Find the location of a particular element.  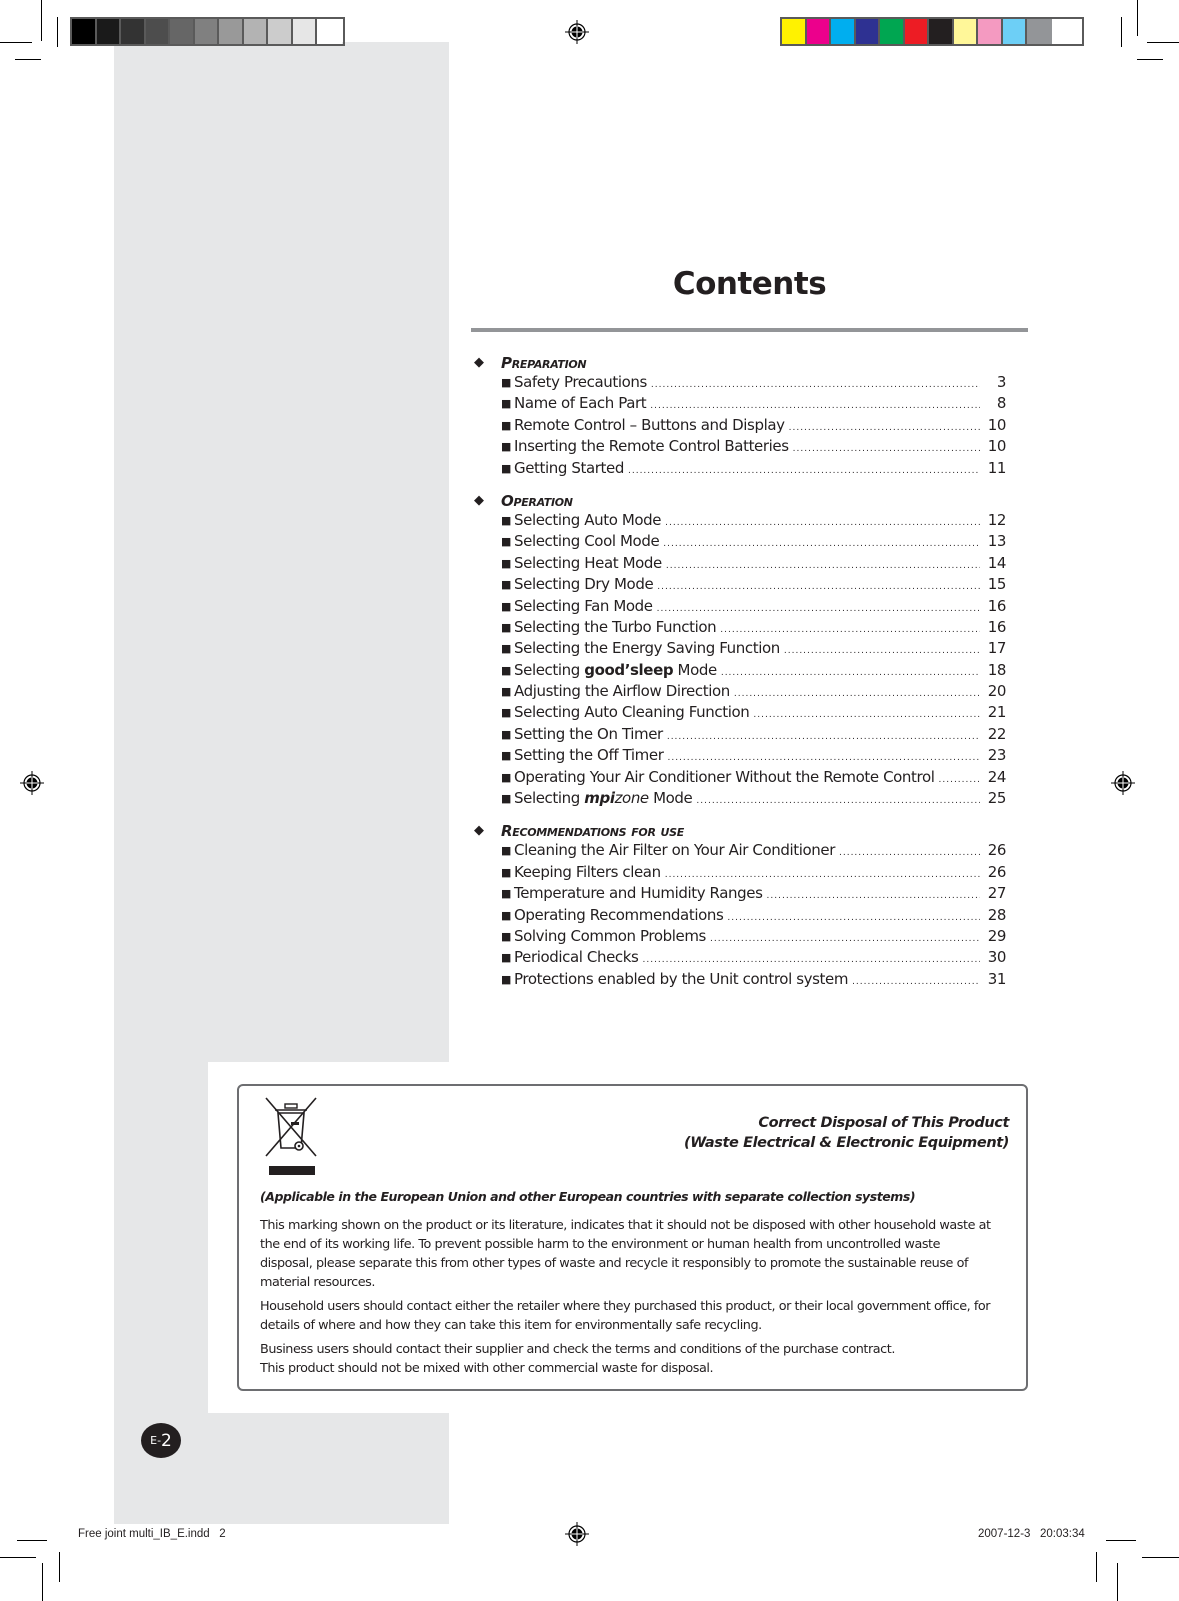

toc-entry: ■Periodical Checks 30 is located at coordinates (753, 958).